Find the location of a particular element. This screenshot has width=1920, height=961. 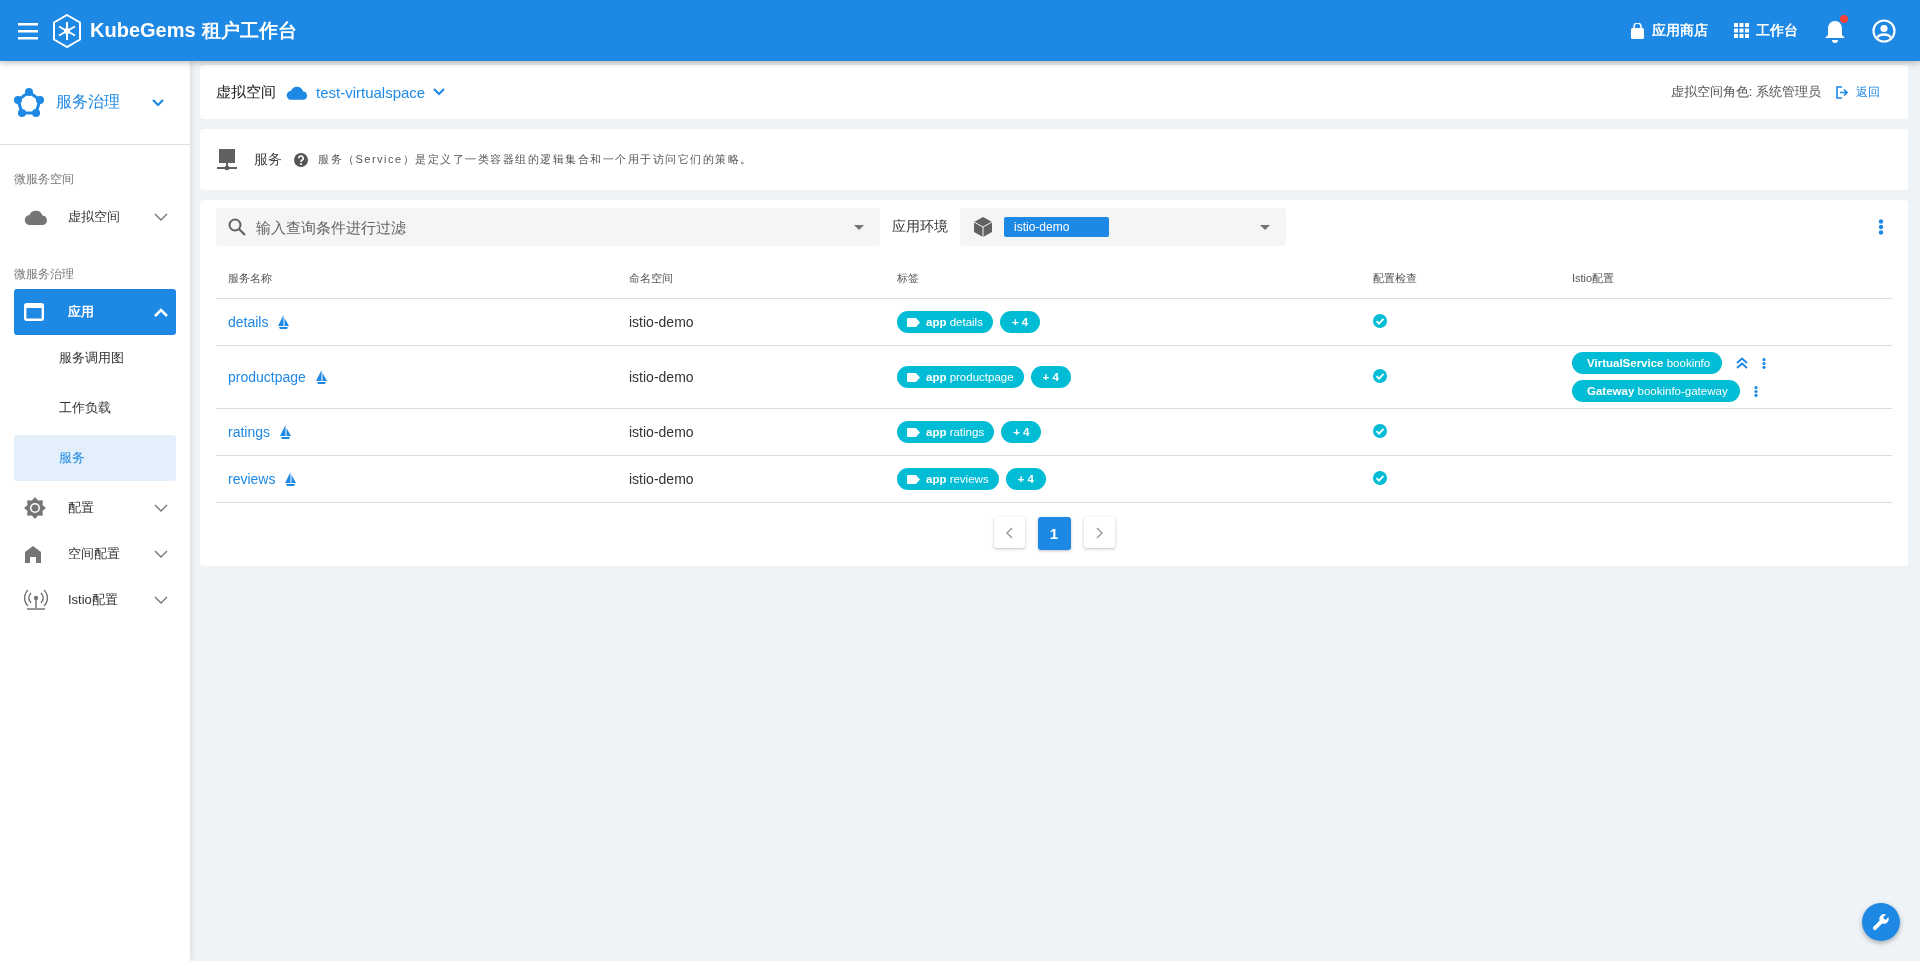

logo-icon is located at coordinates (67, 30).